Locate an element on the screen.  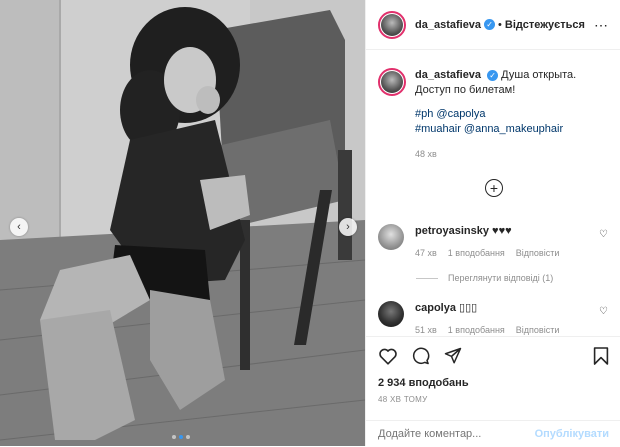
comment-meta: 51 хв 1 вподобання Відповісти is located at coordinates (505, 330).